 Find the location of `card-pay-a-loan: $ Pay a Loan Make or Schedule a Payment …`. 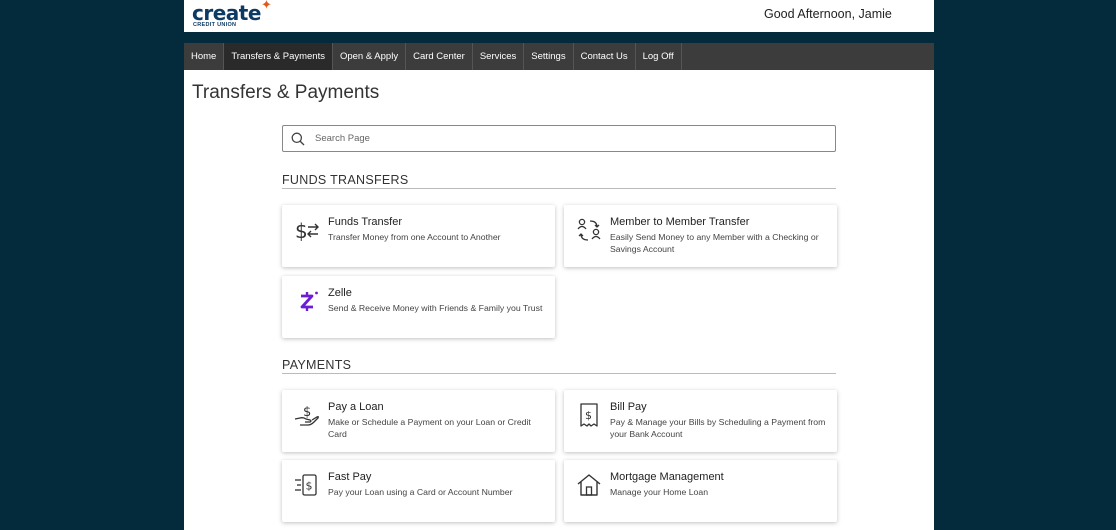

card-pay-a-loan: $ Pay a Loan Make or Schedule a Payment … is located at coordinates (418, 421).